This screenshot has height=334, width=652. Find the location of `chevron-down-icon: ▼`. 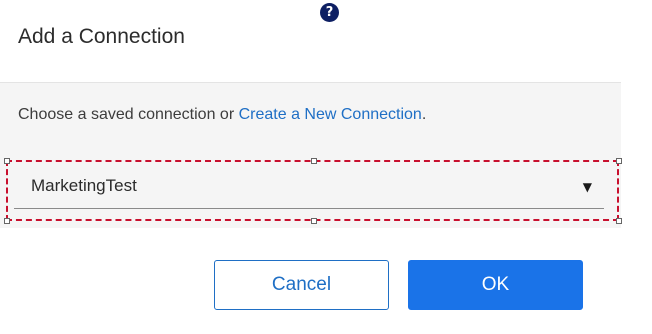

chevron-down-icon: ▼ is located at coordinates (587, 187).